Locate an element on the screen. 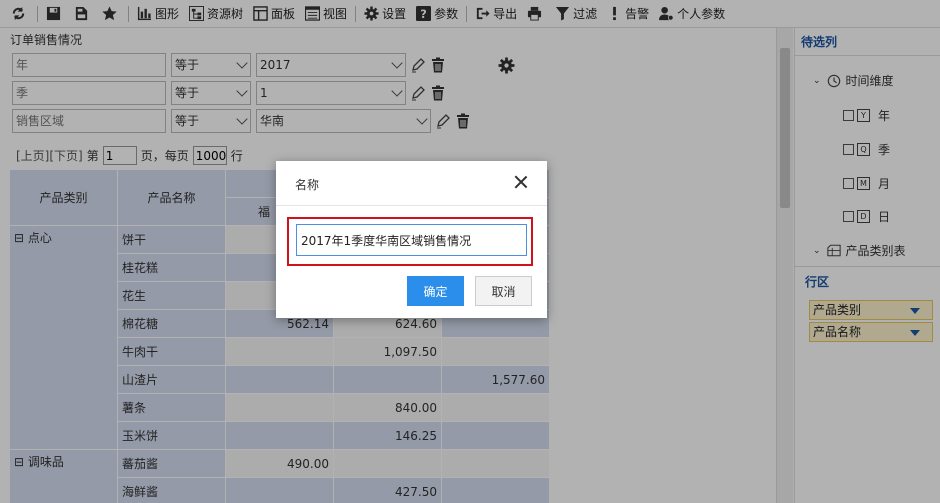  dialog-title: 名称 is located at coordinates (307, 185).